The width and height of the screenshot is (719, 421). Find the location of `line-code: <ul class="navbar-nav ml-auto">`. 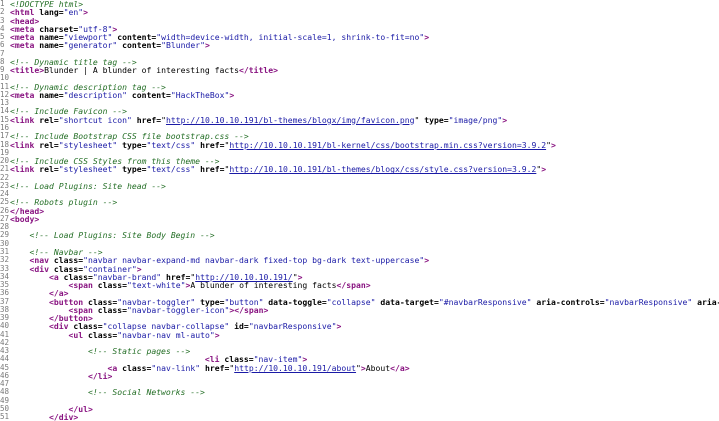

line-code: <ul class="navbar-nav ml-auto"> is located at coordinates (114, 334).